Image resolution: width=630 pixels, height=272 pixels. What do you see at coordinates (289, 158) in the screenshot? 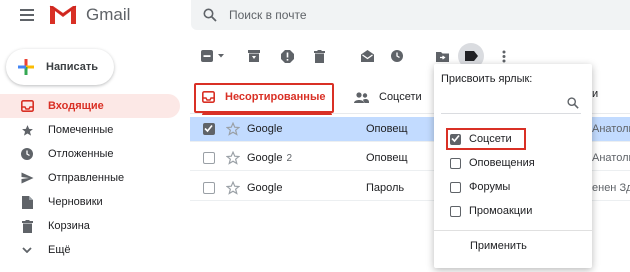
I see `thread-count: 2` at bounding box center [289, 158].